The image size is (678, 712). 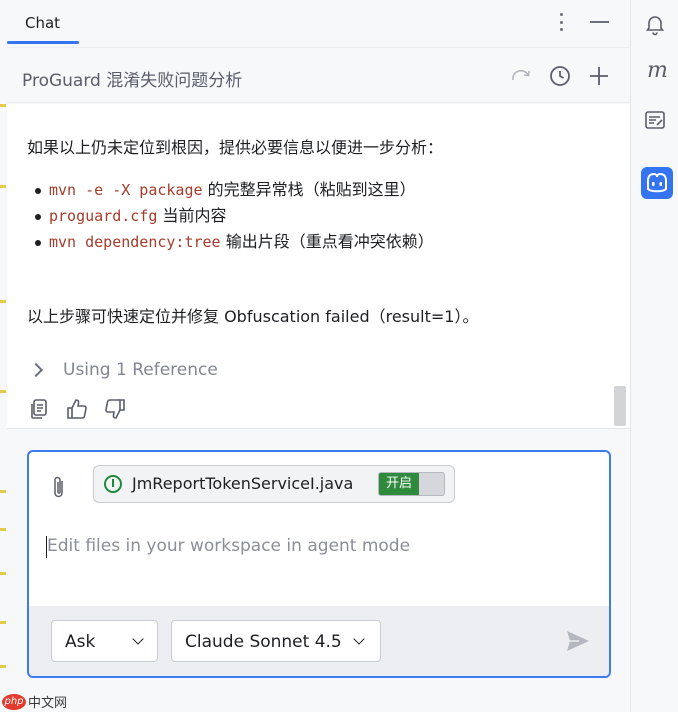 I want to click on inline-code: mvn dependency:tree, so click(x=135, y=242).